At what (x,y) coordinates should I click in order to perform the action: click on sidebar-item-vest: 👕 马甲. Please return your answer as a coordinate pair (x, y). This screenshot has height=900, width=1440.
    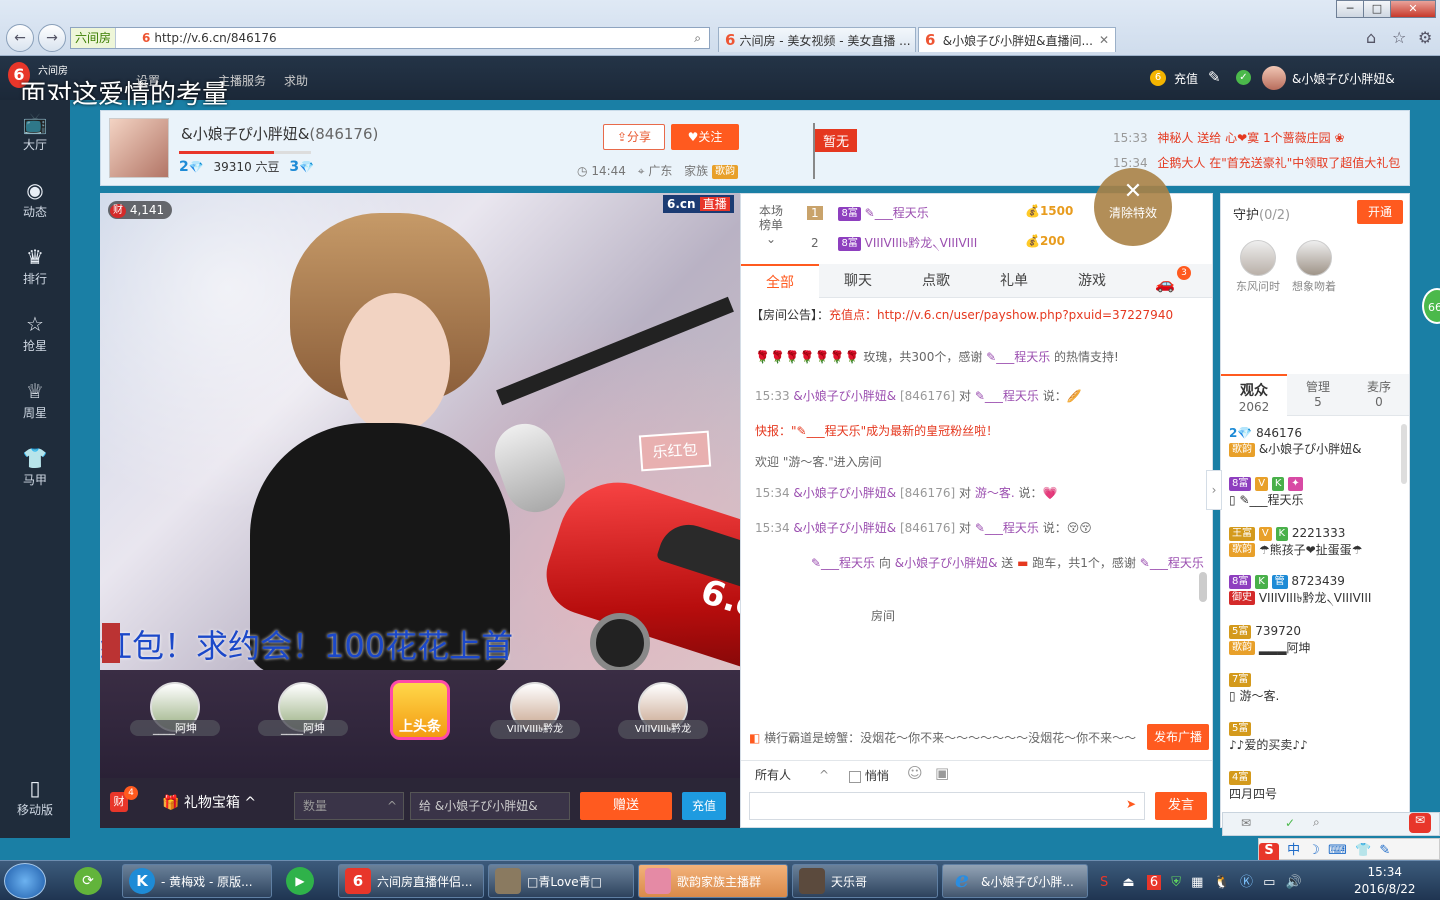
    Looking at the image, I should click on (35, 468).